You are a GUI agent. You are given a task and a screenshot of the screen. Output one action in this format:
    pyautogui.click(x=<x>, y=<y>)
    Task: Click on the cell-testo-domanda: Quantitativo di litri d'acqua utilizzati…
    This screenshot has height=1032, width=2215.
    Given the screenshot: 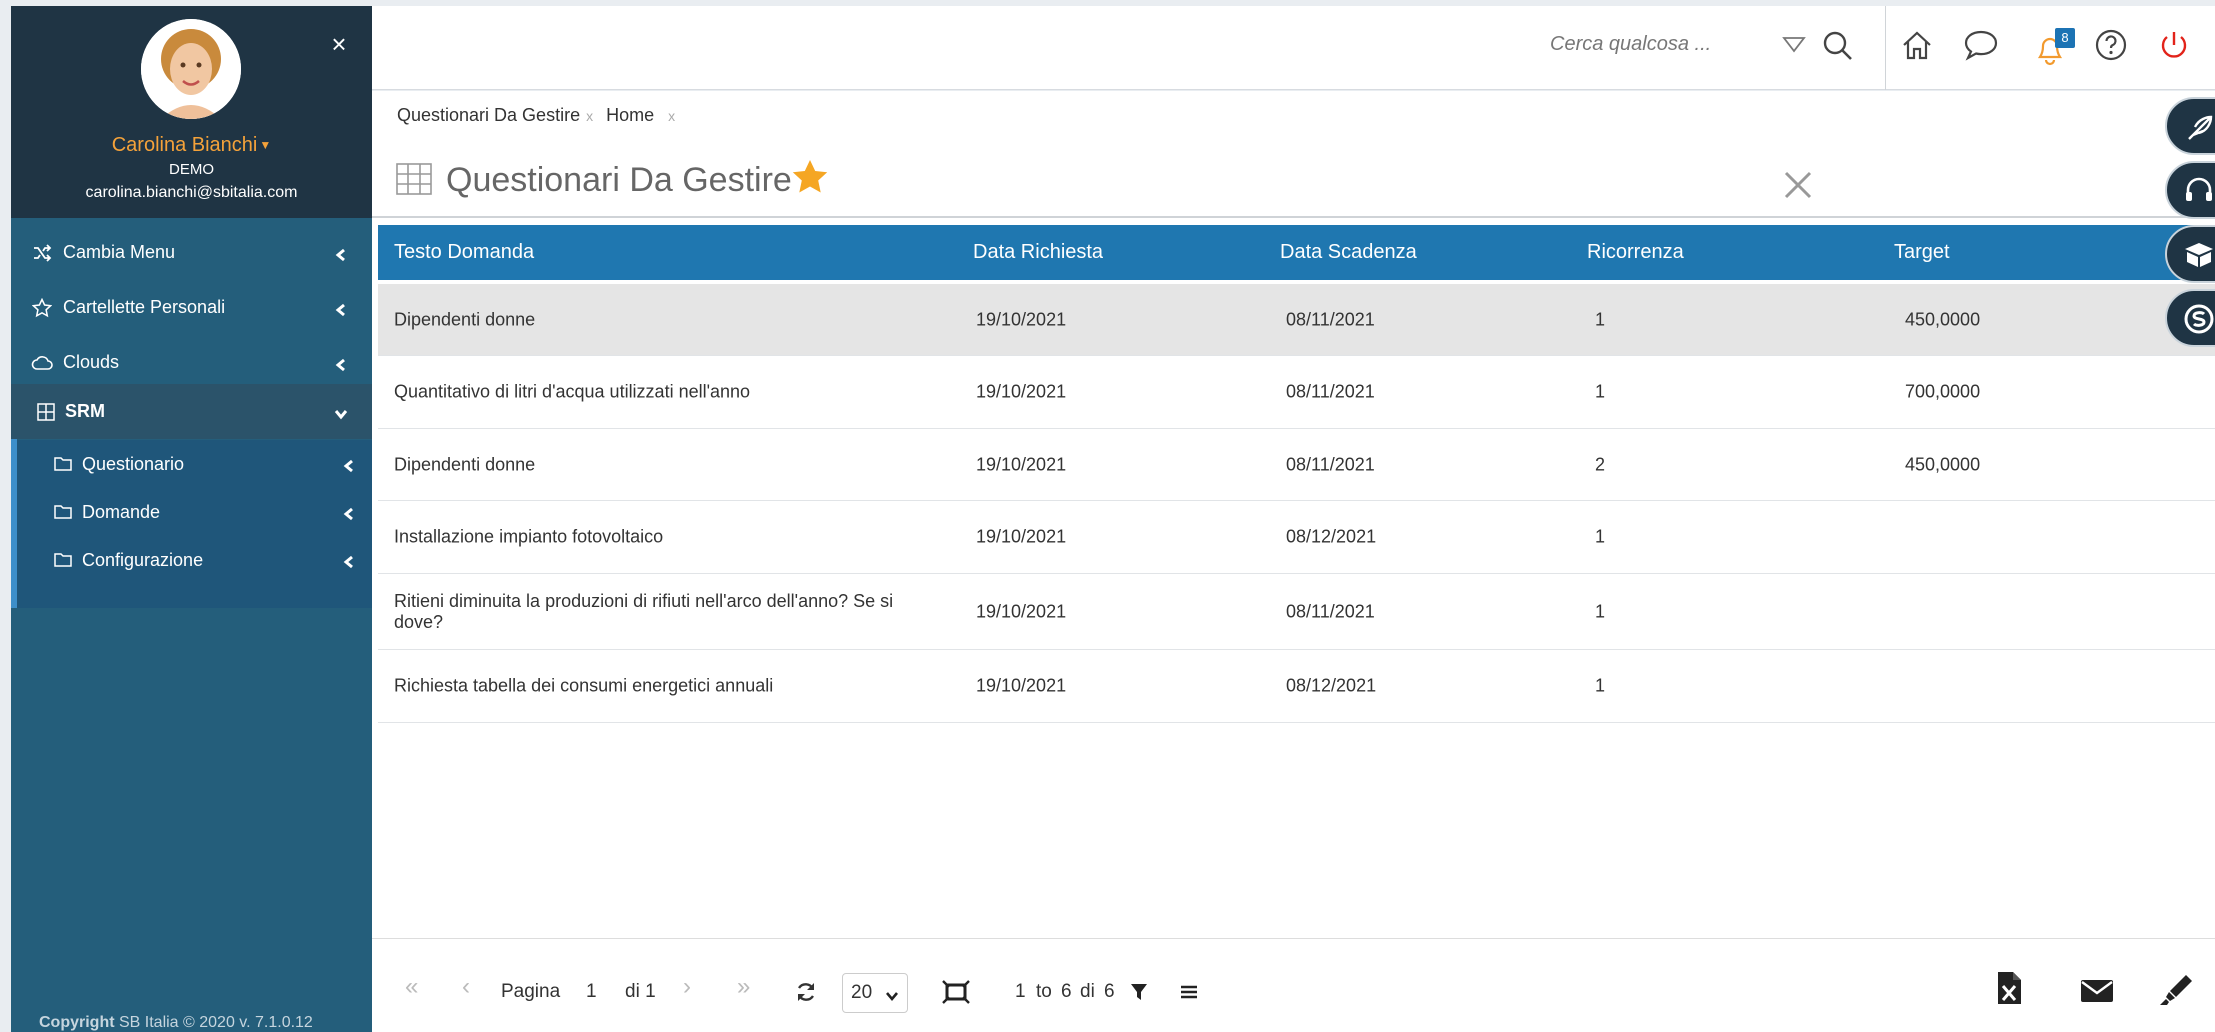 What is the action you would take?
    pyautogui.click(x=572, y=391)
    